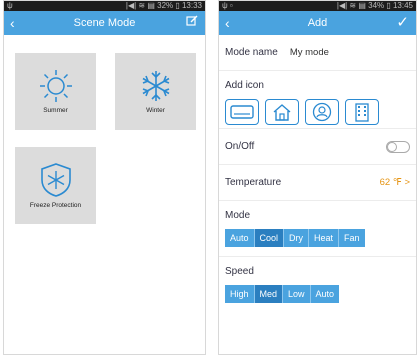 The height and width of the screenshot is (355, 419). What do you see at coordinates (192, 23) in the screenshot?
I see `edit-icon` at bounding box center [192, 23].